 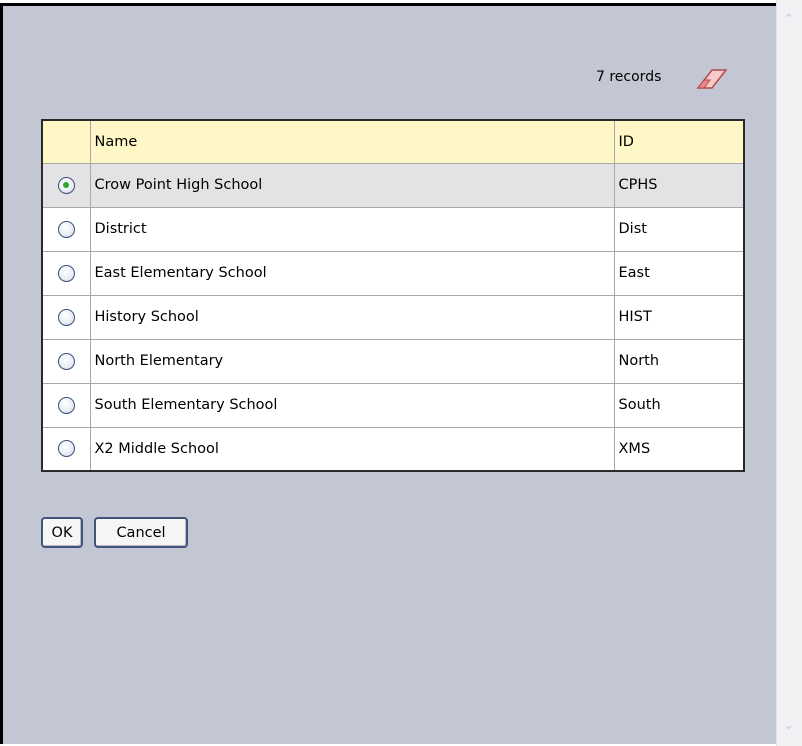 I want to click on school-id-cell: South, so click(x=679, y=405).